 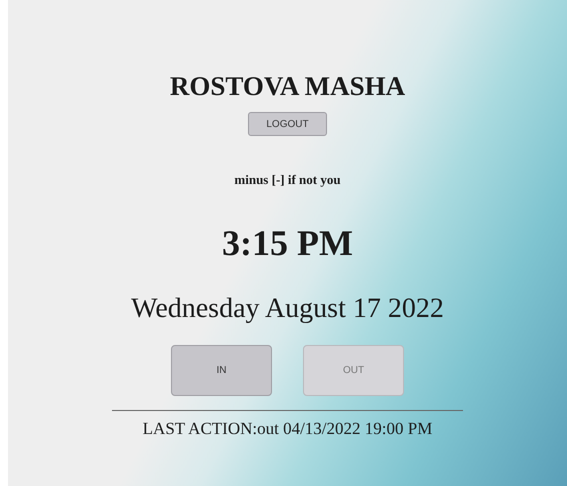 I want to click on current-time: 3:15 PM, so click(x=287, y=243).